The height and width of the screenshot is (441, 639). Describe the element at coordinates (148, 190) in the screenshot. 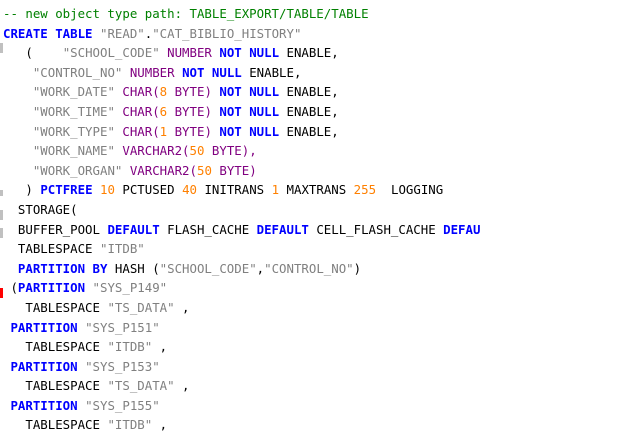

I see `code-token-plain: PCTUSED` at that location.